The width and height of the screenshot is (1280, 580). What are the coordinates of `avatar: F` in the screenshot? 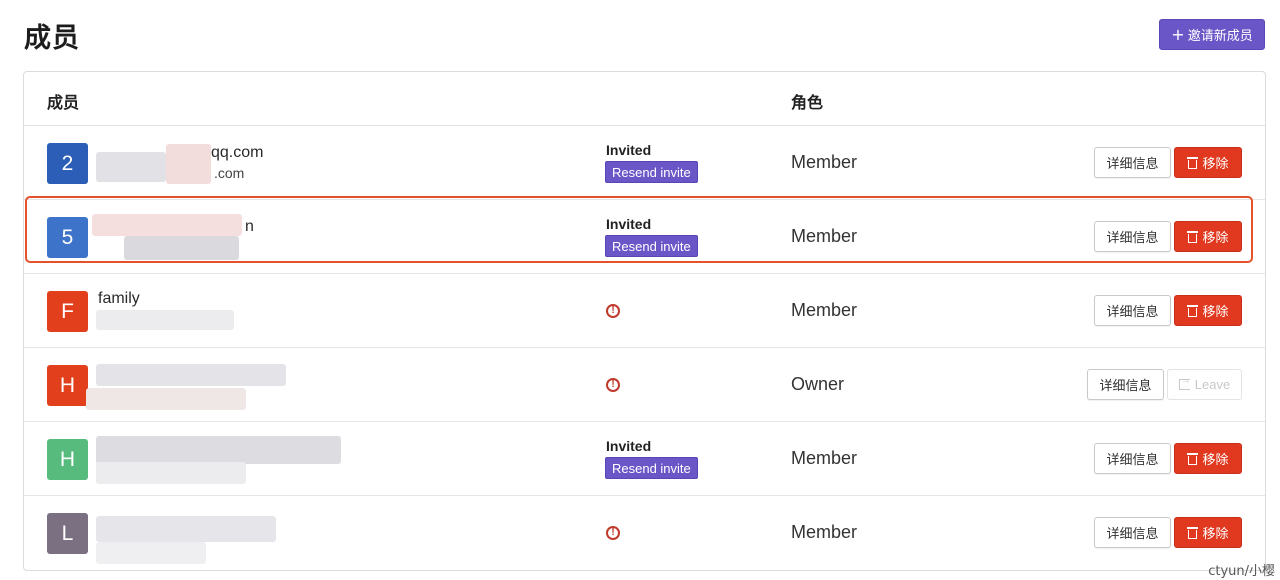 It's located at (67, 311).